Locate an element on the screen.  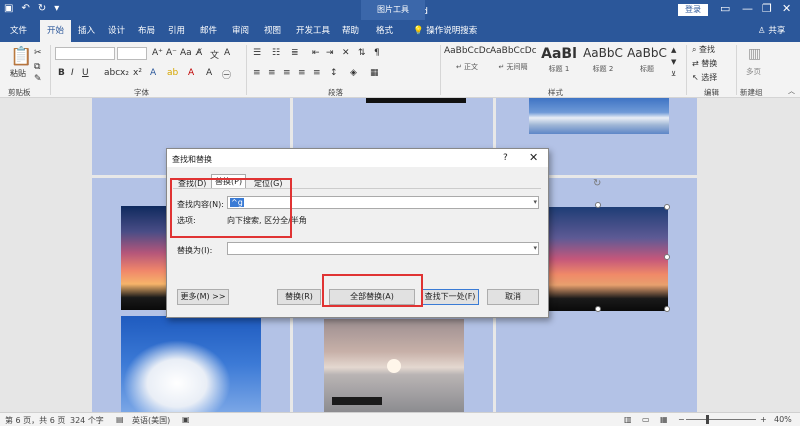
replace-with-input: ▾ is located at coordinates (383, 248).